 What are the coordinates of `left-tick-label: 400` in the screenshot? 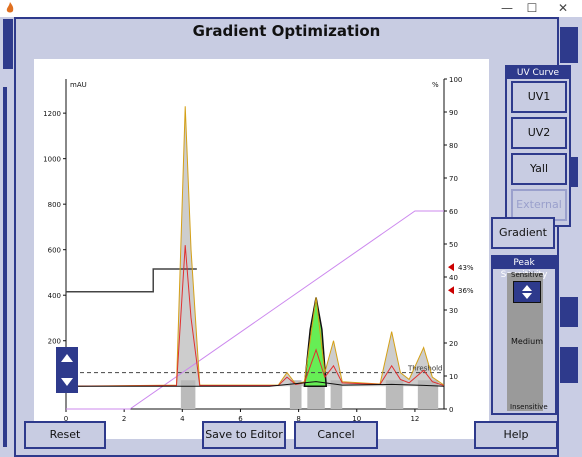 It's located at (54, 296).